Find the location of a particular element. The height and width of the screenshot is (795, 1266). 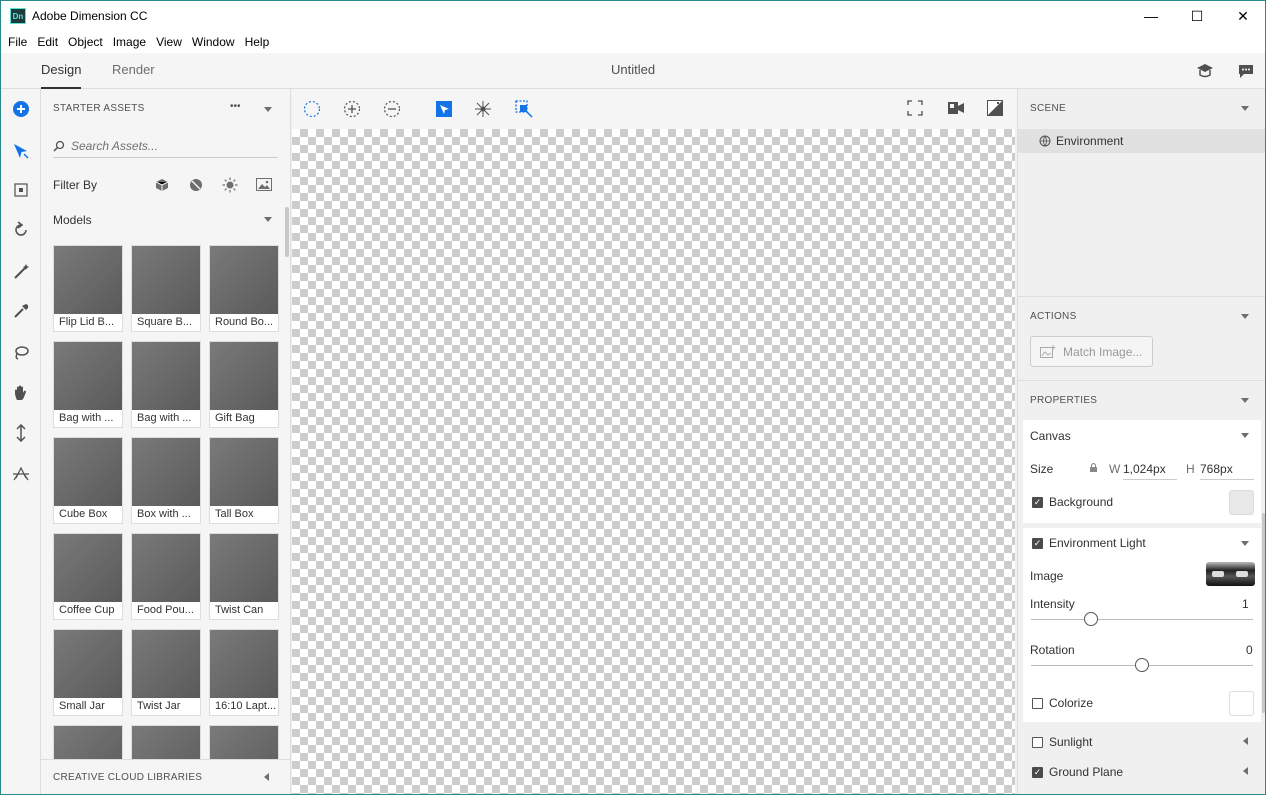

spread-icon is located at coordinates (483, 109).